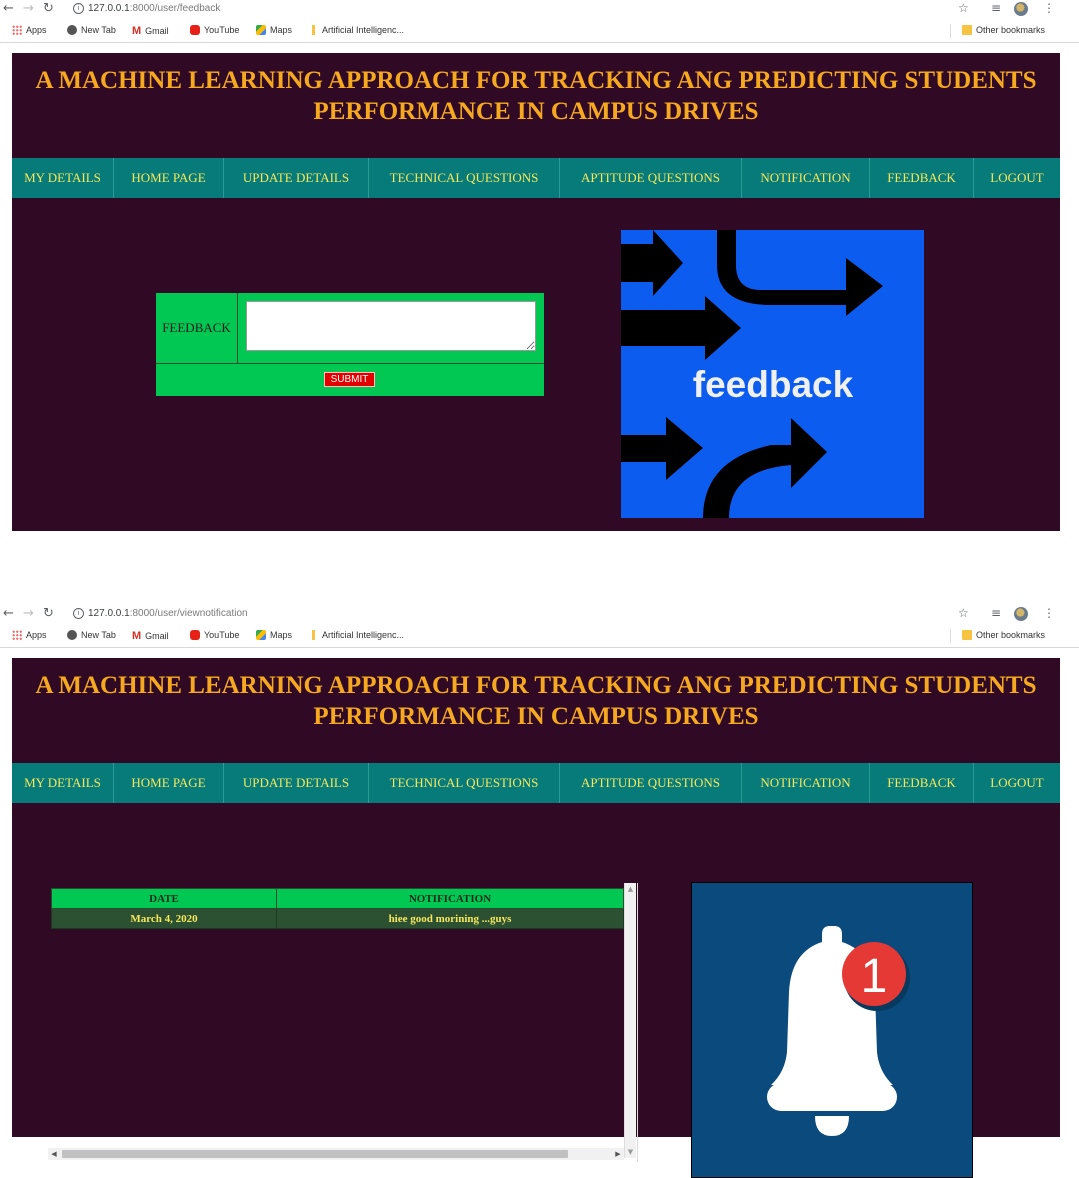  What do you see at coordinates (536, 716) in the screenshot?
I see `title-line: PERFORMANCE IN CAMPUS DRIVES` at bounding box center [536, 716].